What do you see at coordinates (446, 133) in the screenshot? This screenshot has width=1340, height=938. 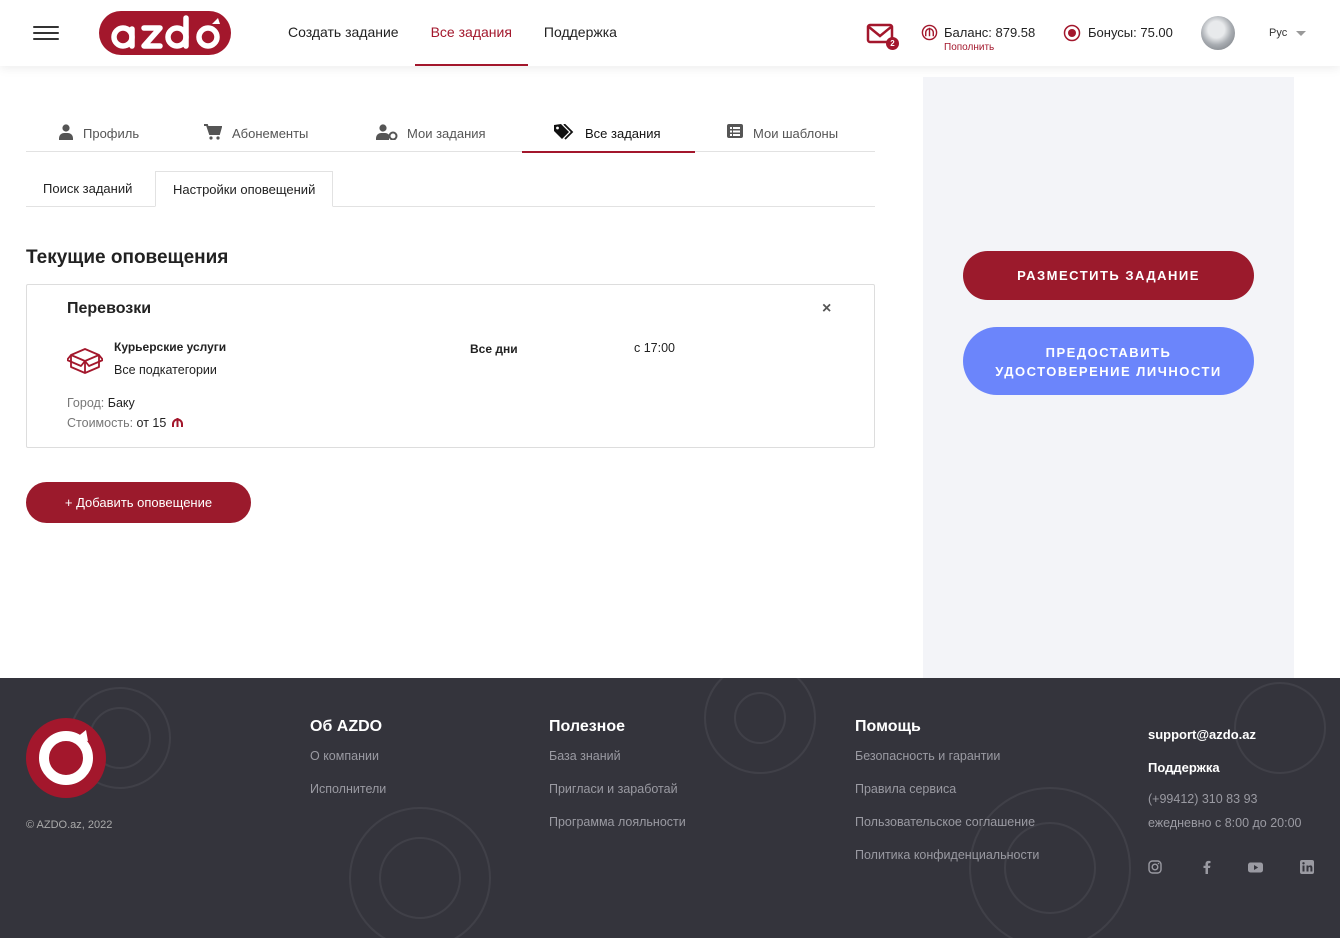 I see `tab-label: Мои задания` at bounding box center [446, 133].